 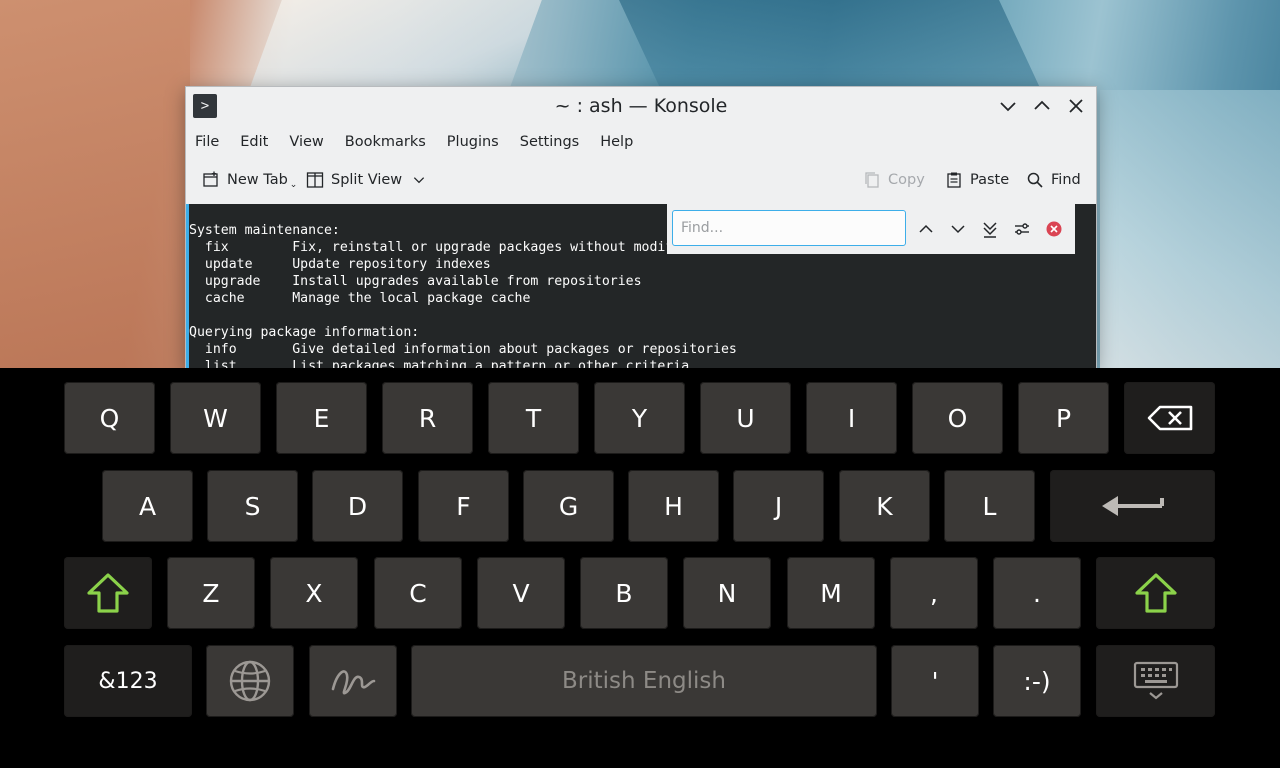 What do you see at coordinates (427, 418) in the screenshot?
I see `key-r: R` at bounding box center [427, 418].